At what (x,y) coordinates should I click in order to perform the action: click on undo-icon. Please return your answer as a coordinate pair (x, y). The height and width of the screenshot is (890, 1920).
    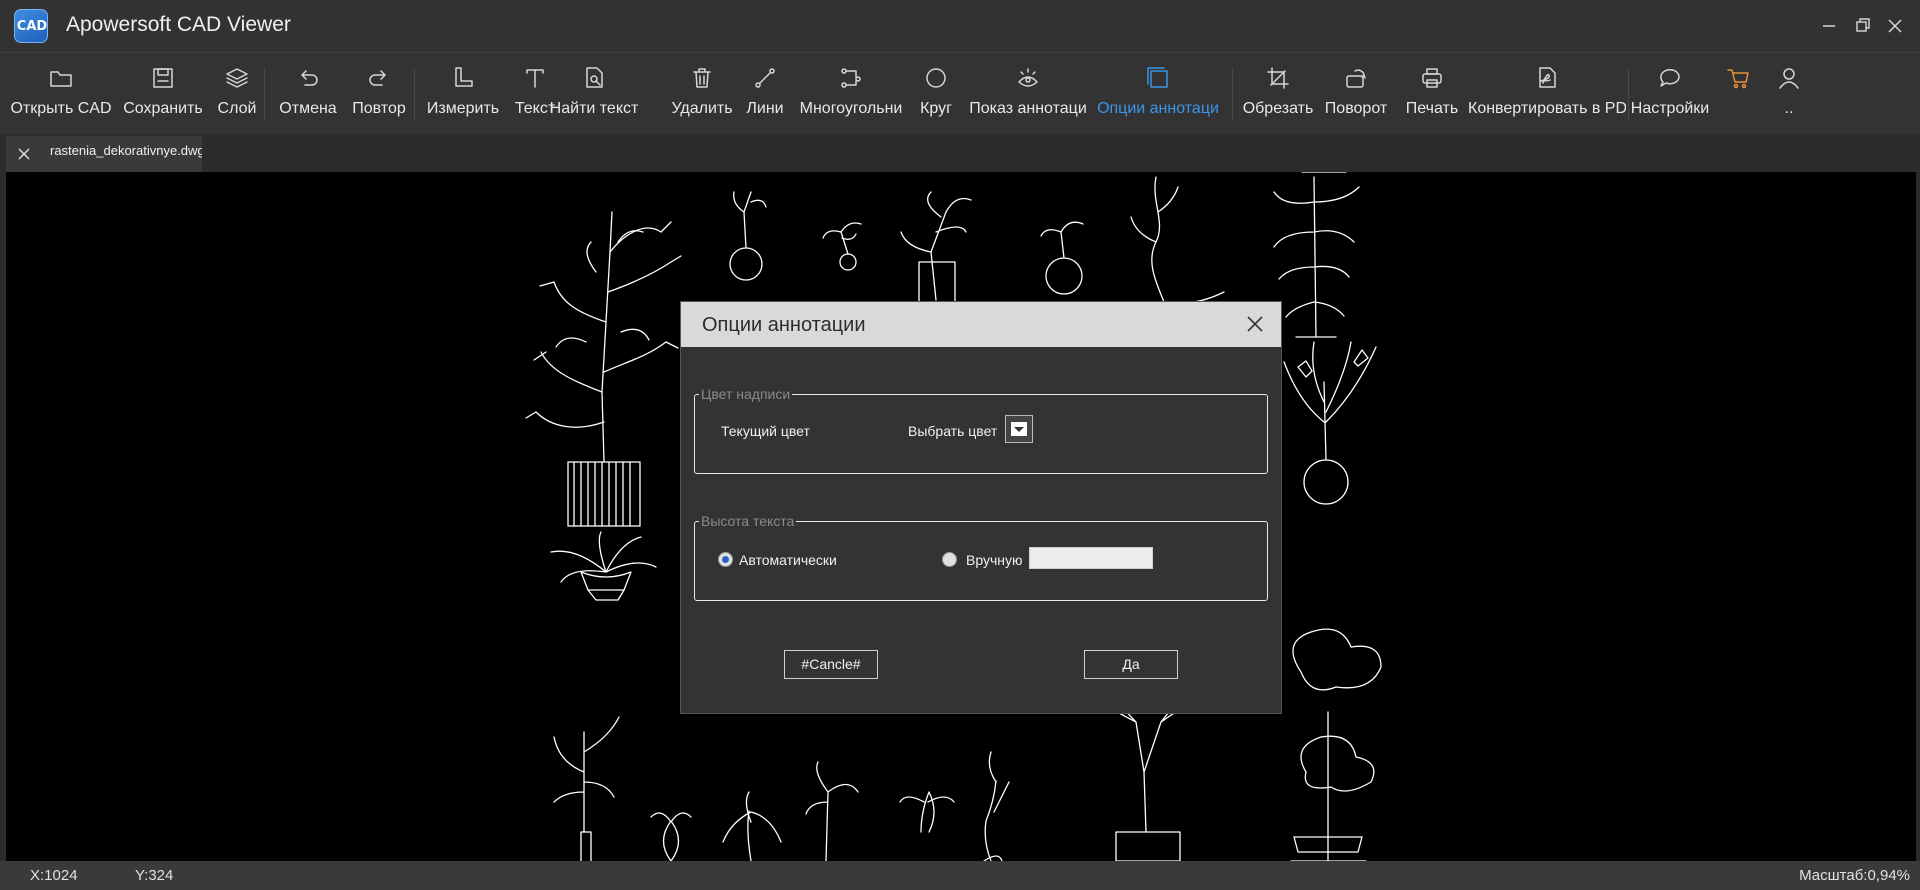
    Looking at the image, I should click on (309, 78).